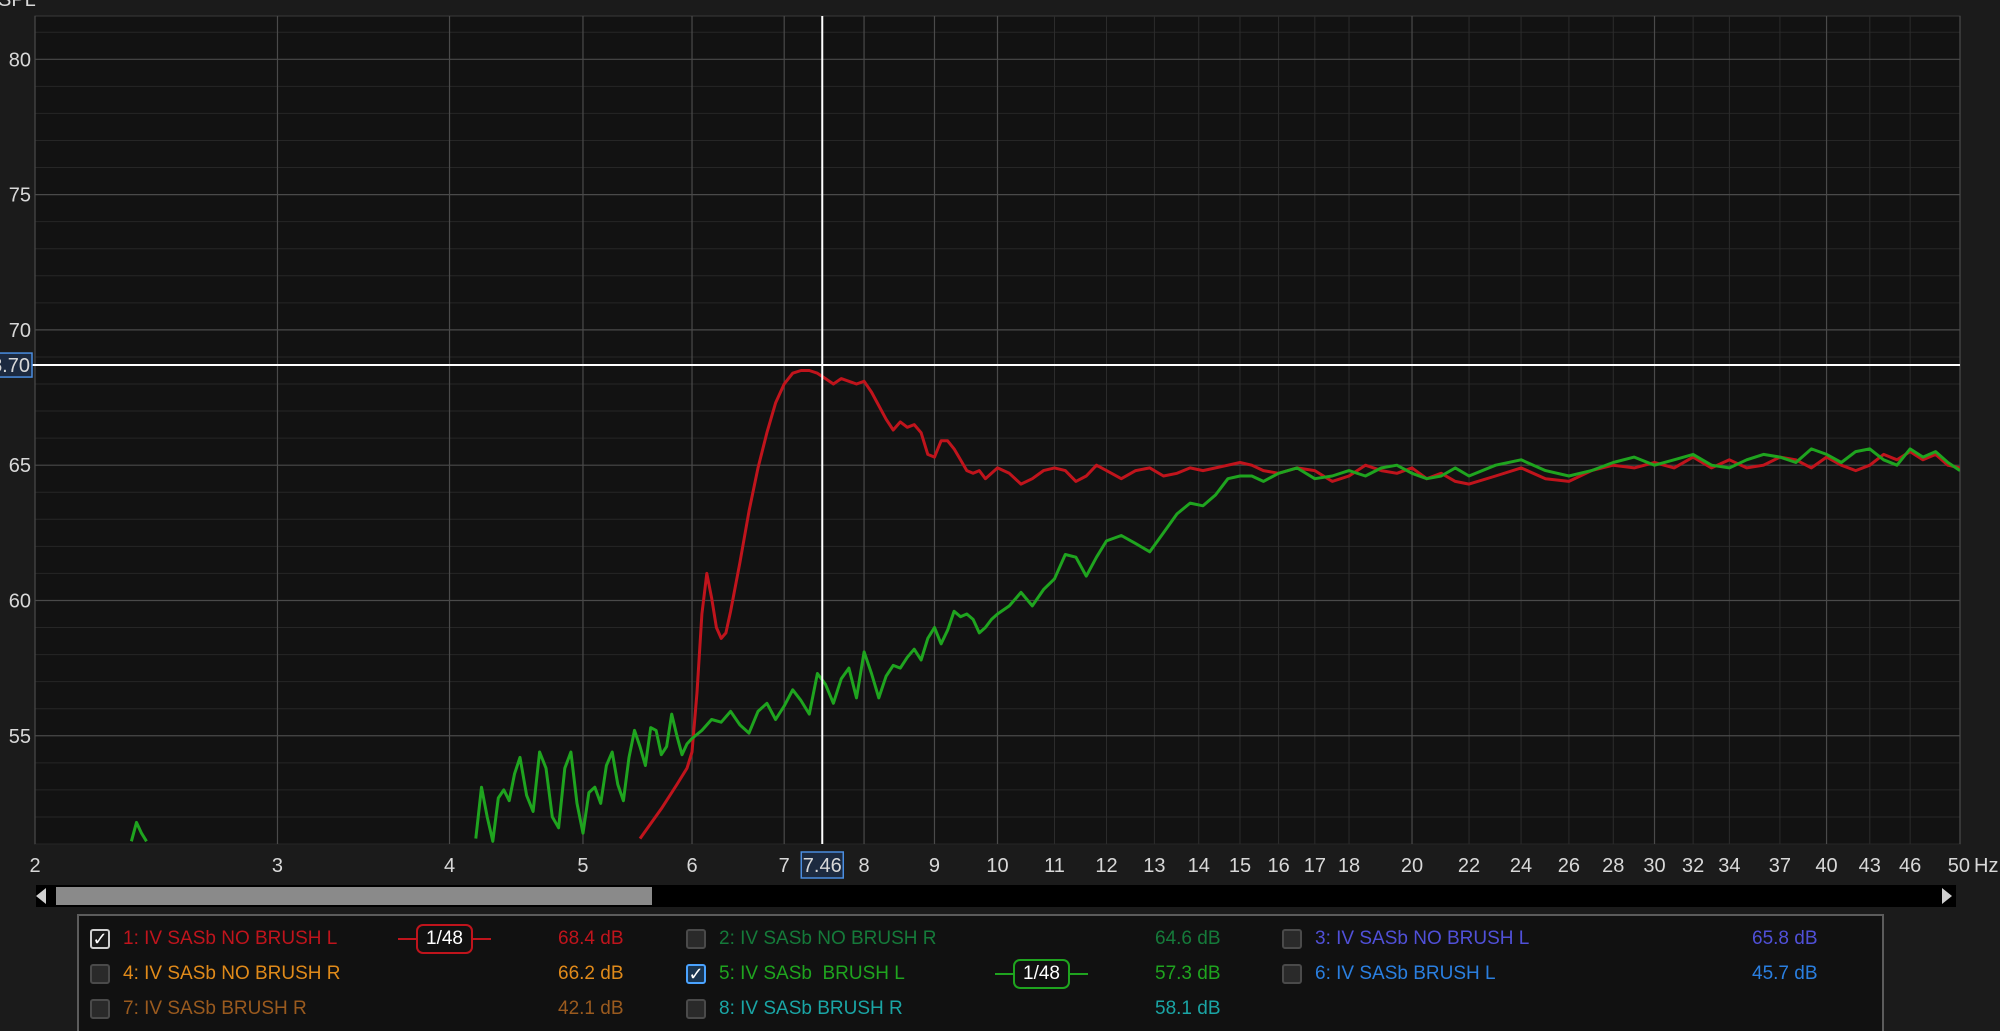 The image size is (2000, 1031). What do you see at coordinates (1188, 973) in the screenshot?
I see `legend-value: 57.3 dB` at bounding box center [1188, 973].